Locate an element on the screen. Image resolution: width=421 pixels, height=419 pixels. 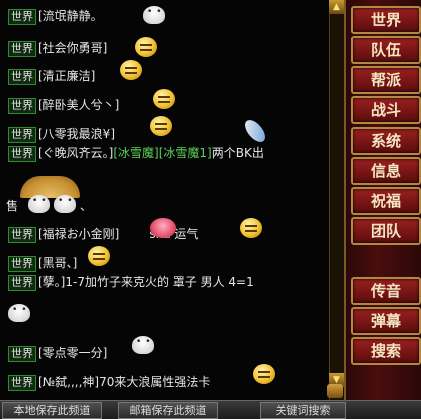
channel-button-guild: 帮派 is located at coordinates (386, 80).